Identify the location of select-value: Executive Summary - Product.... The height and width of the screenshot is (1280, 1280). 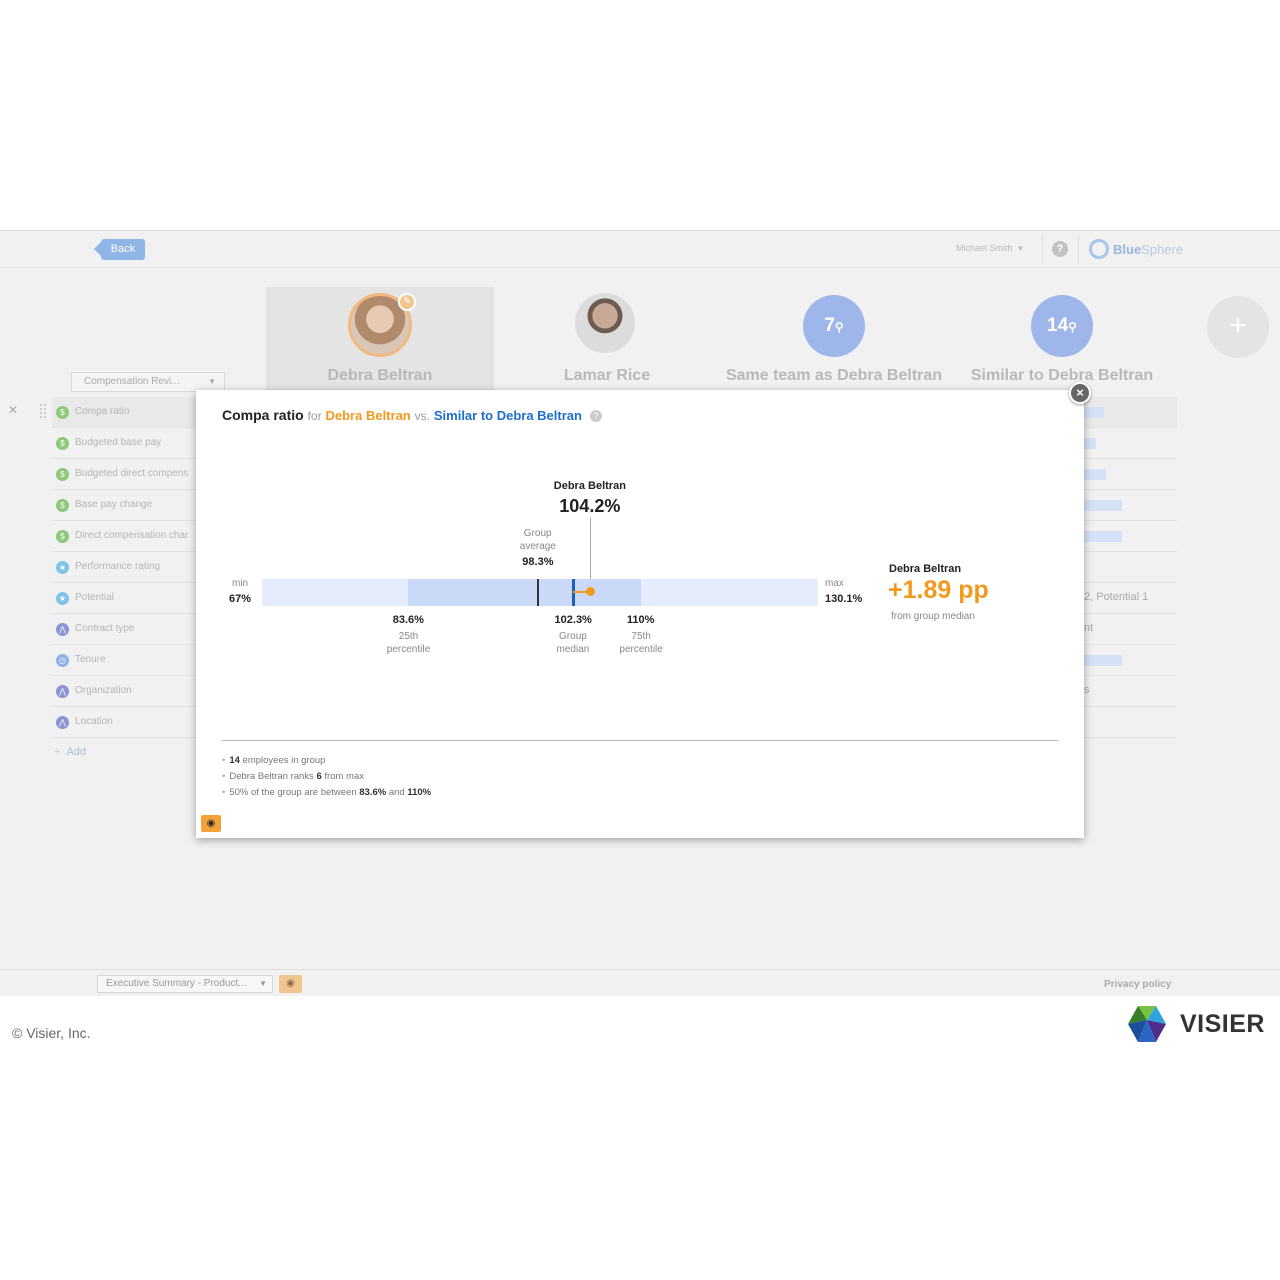
(176, 983).